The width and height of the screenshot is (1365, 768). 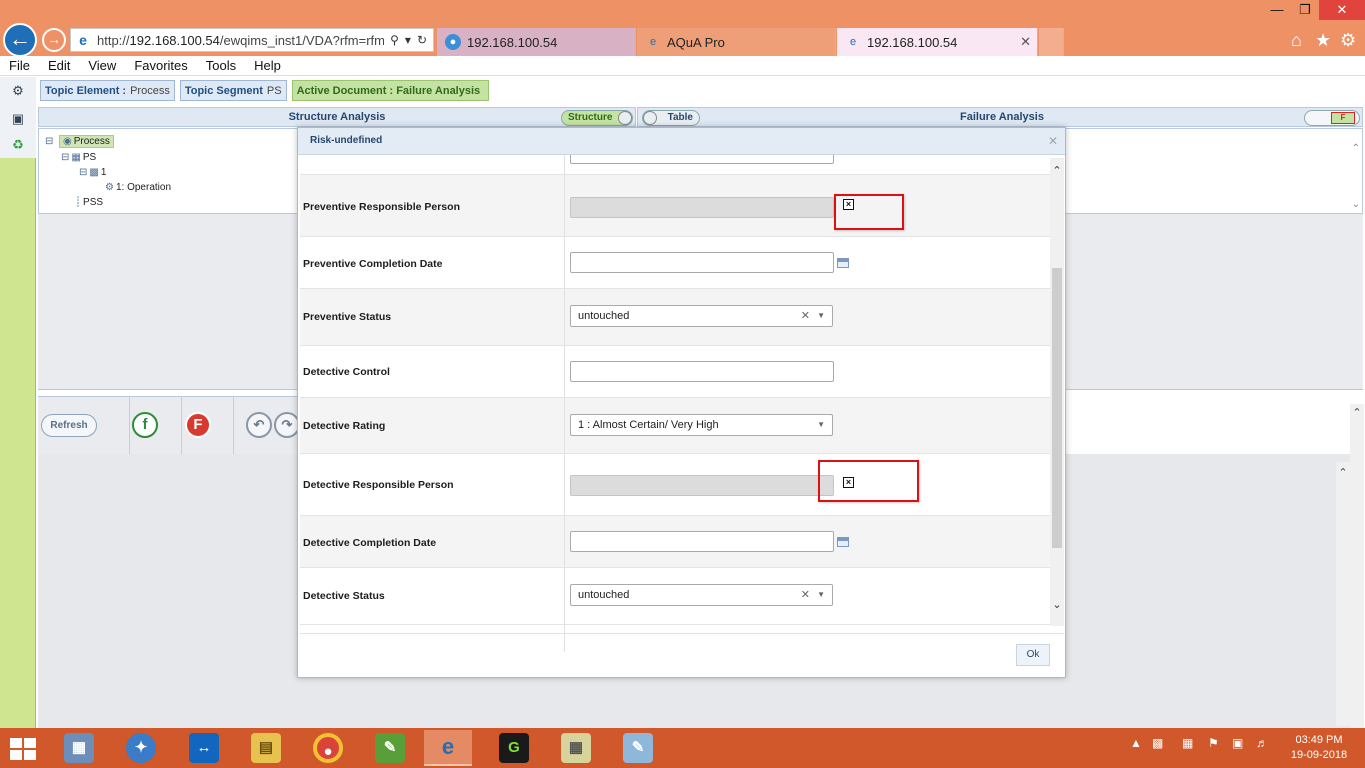 What do you see at coordinates (701, 595) in the screenshot?
I see `detective-status-select: untouched ✕ ▼` at bounding box center [701, 595].